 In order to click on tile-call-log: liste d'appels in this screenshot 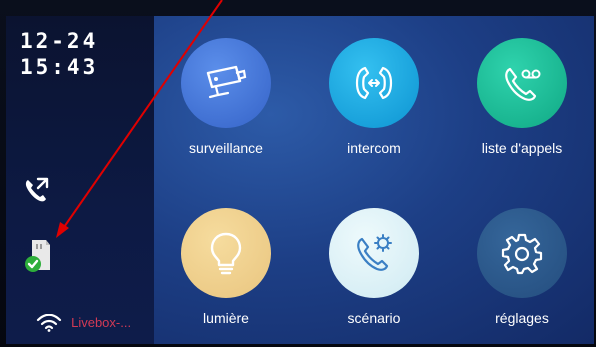, I will do `click(520, 97)`.